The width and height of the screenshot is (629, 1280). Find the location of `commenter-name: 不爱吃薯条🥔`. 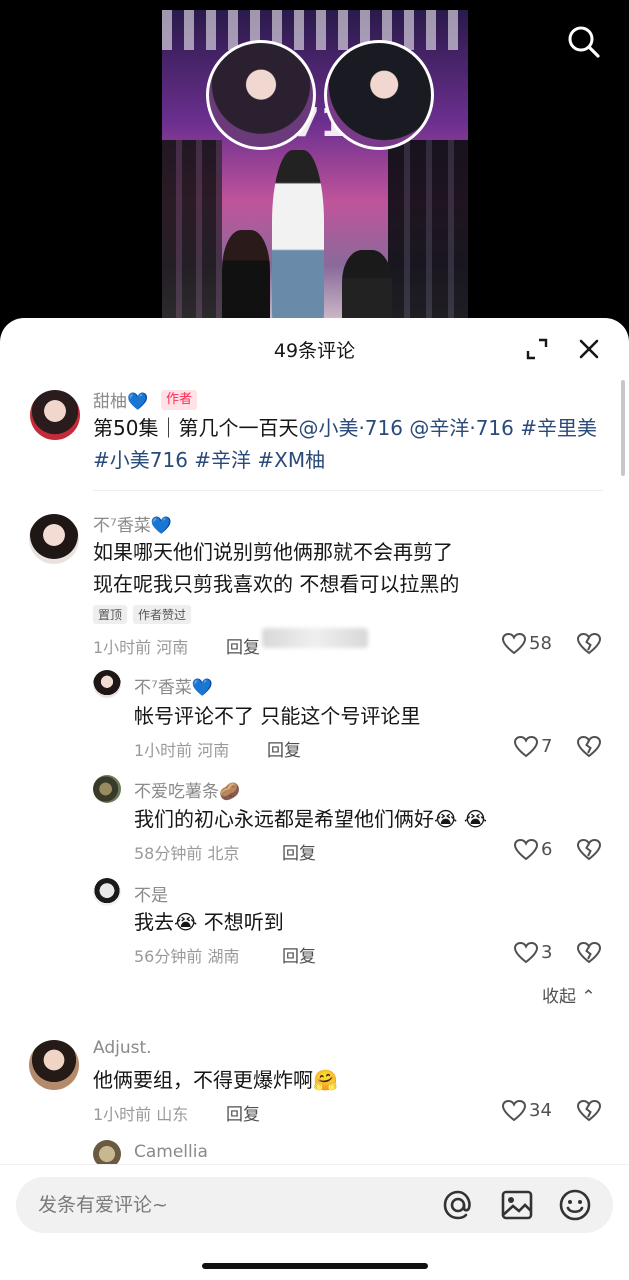

commenter-name: 不爱吃薯条🥔 is located at coordinates (187, 789).